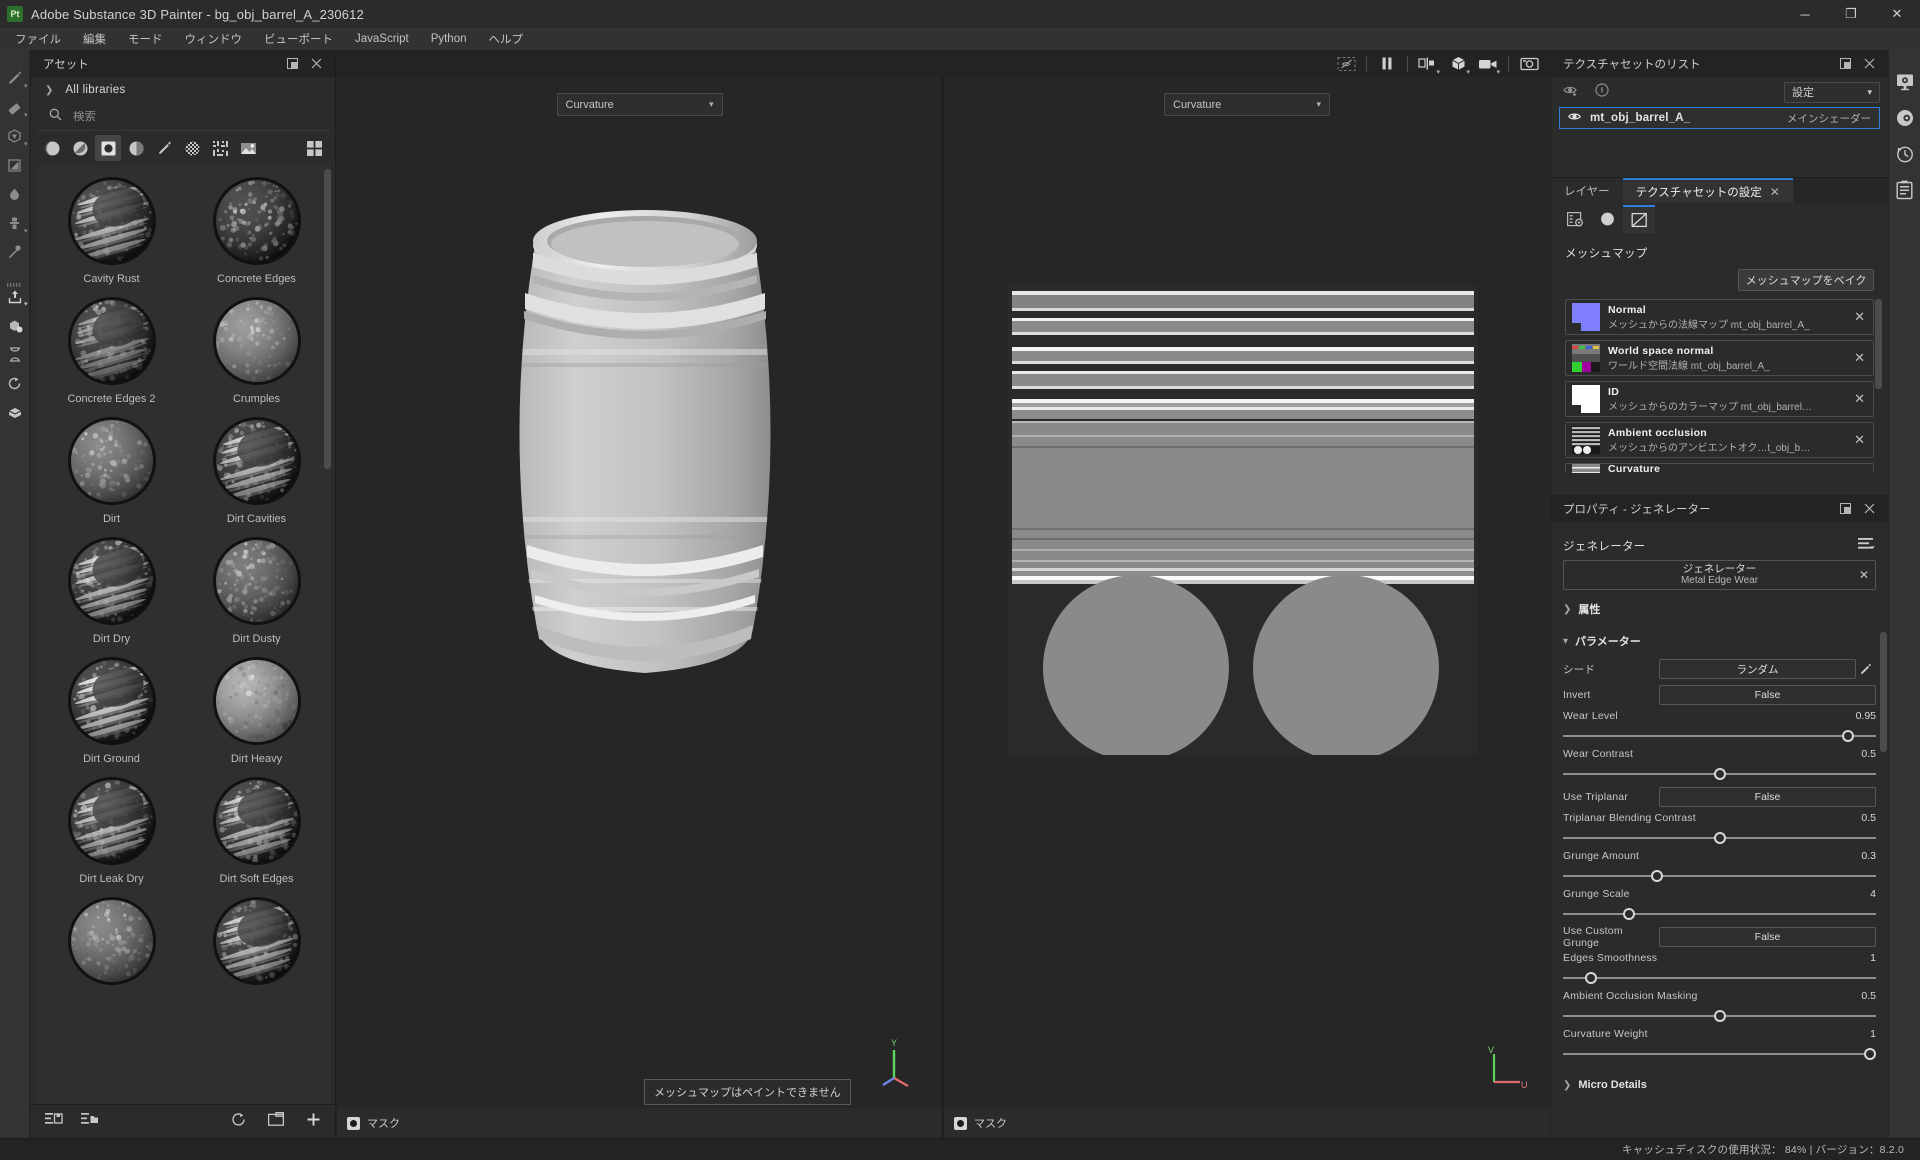 This screenshot has width=1920, height=1160. Describe the element at coordinates (1488, 64) in the screenshot. I see `camera-icon: ▾` at that location.